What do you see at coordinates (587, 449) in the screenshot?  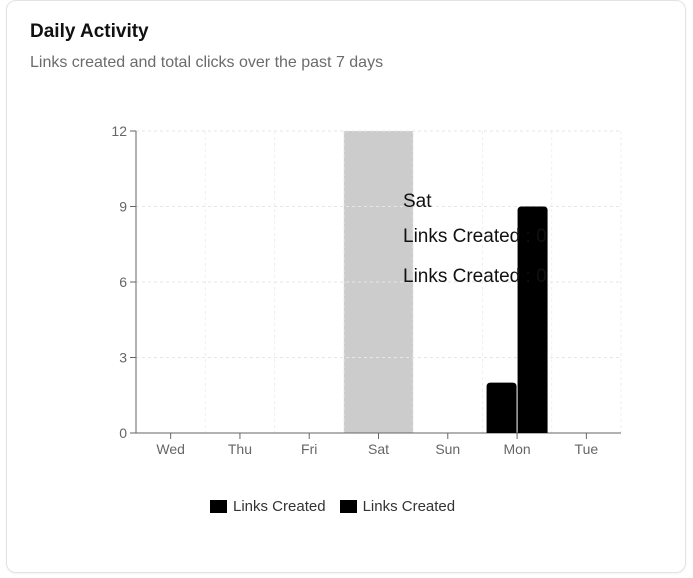 I see `x-tick-label: Tue` at bounding box center [587, 449].